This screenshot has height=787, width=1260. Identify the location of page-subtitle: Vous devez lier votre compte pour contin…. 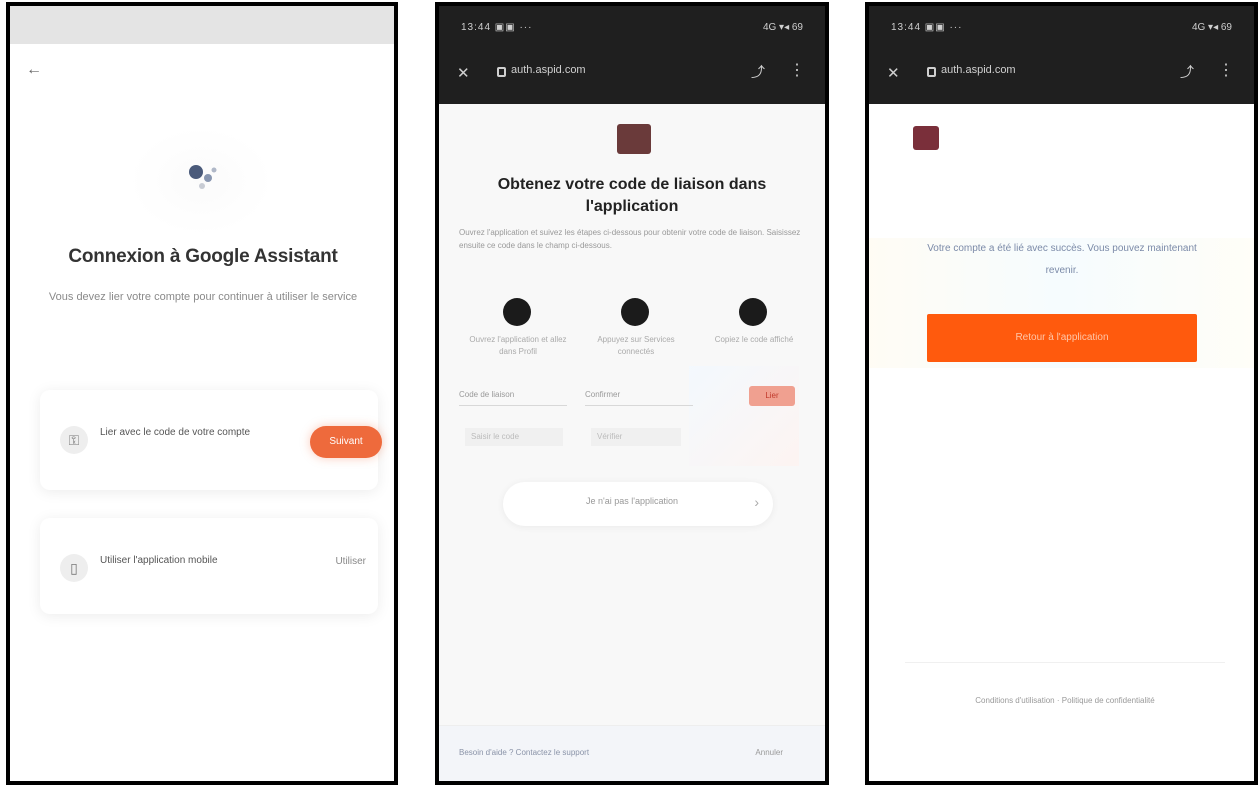
(203, 297).